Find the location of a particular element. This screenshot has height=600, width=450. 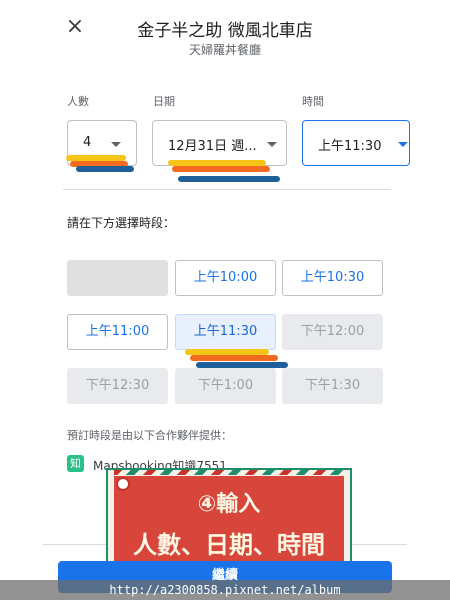

time-slot: 下午1:00 is located at coordinates (225, 386).